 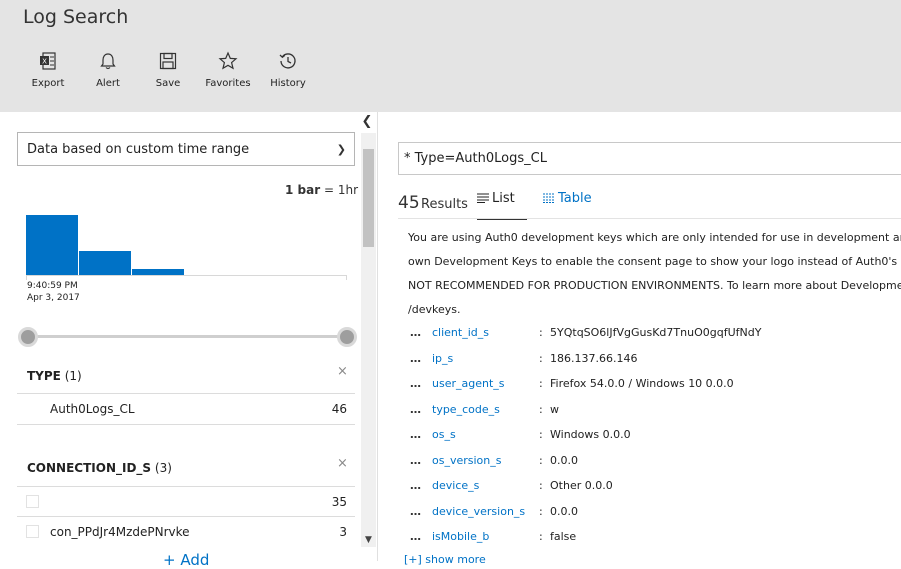 I want to click on bar-interval-legend: 1 bar = 1hr, so click(x=319, y=190).